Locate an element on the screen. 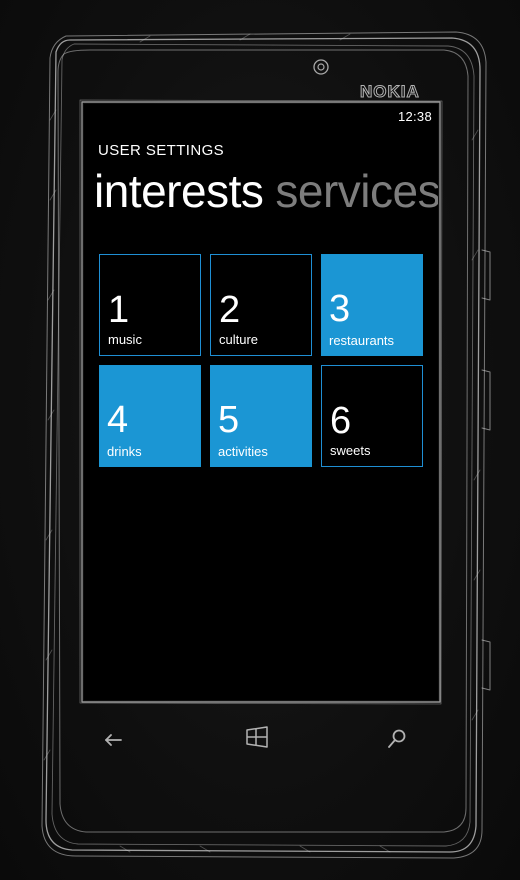  search-icon is located at coordinates (397, 739).